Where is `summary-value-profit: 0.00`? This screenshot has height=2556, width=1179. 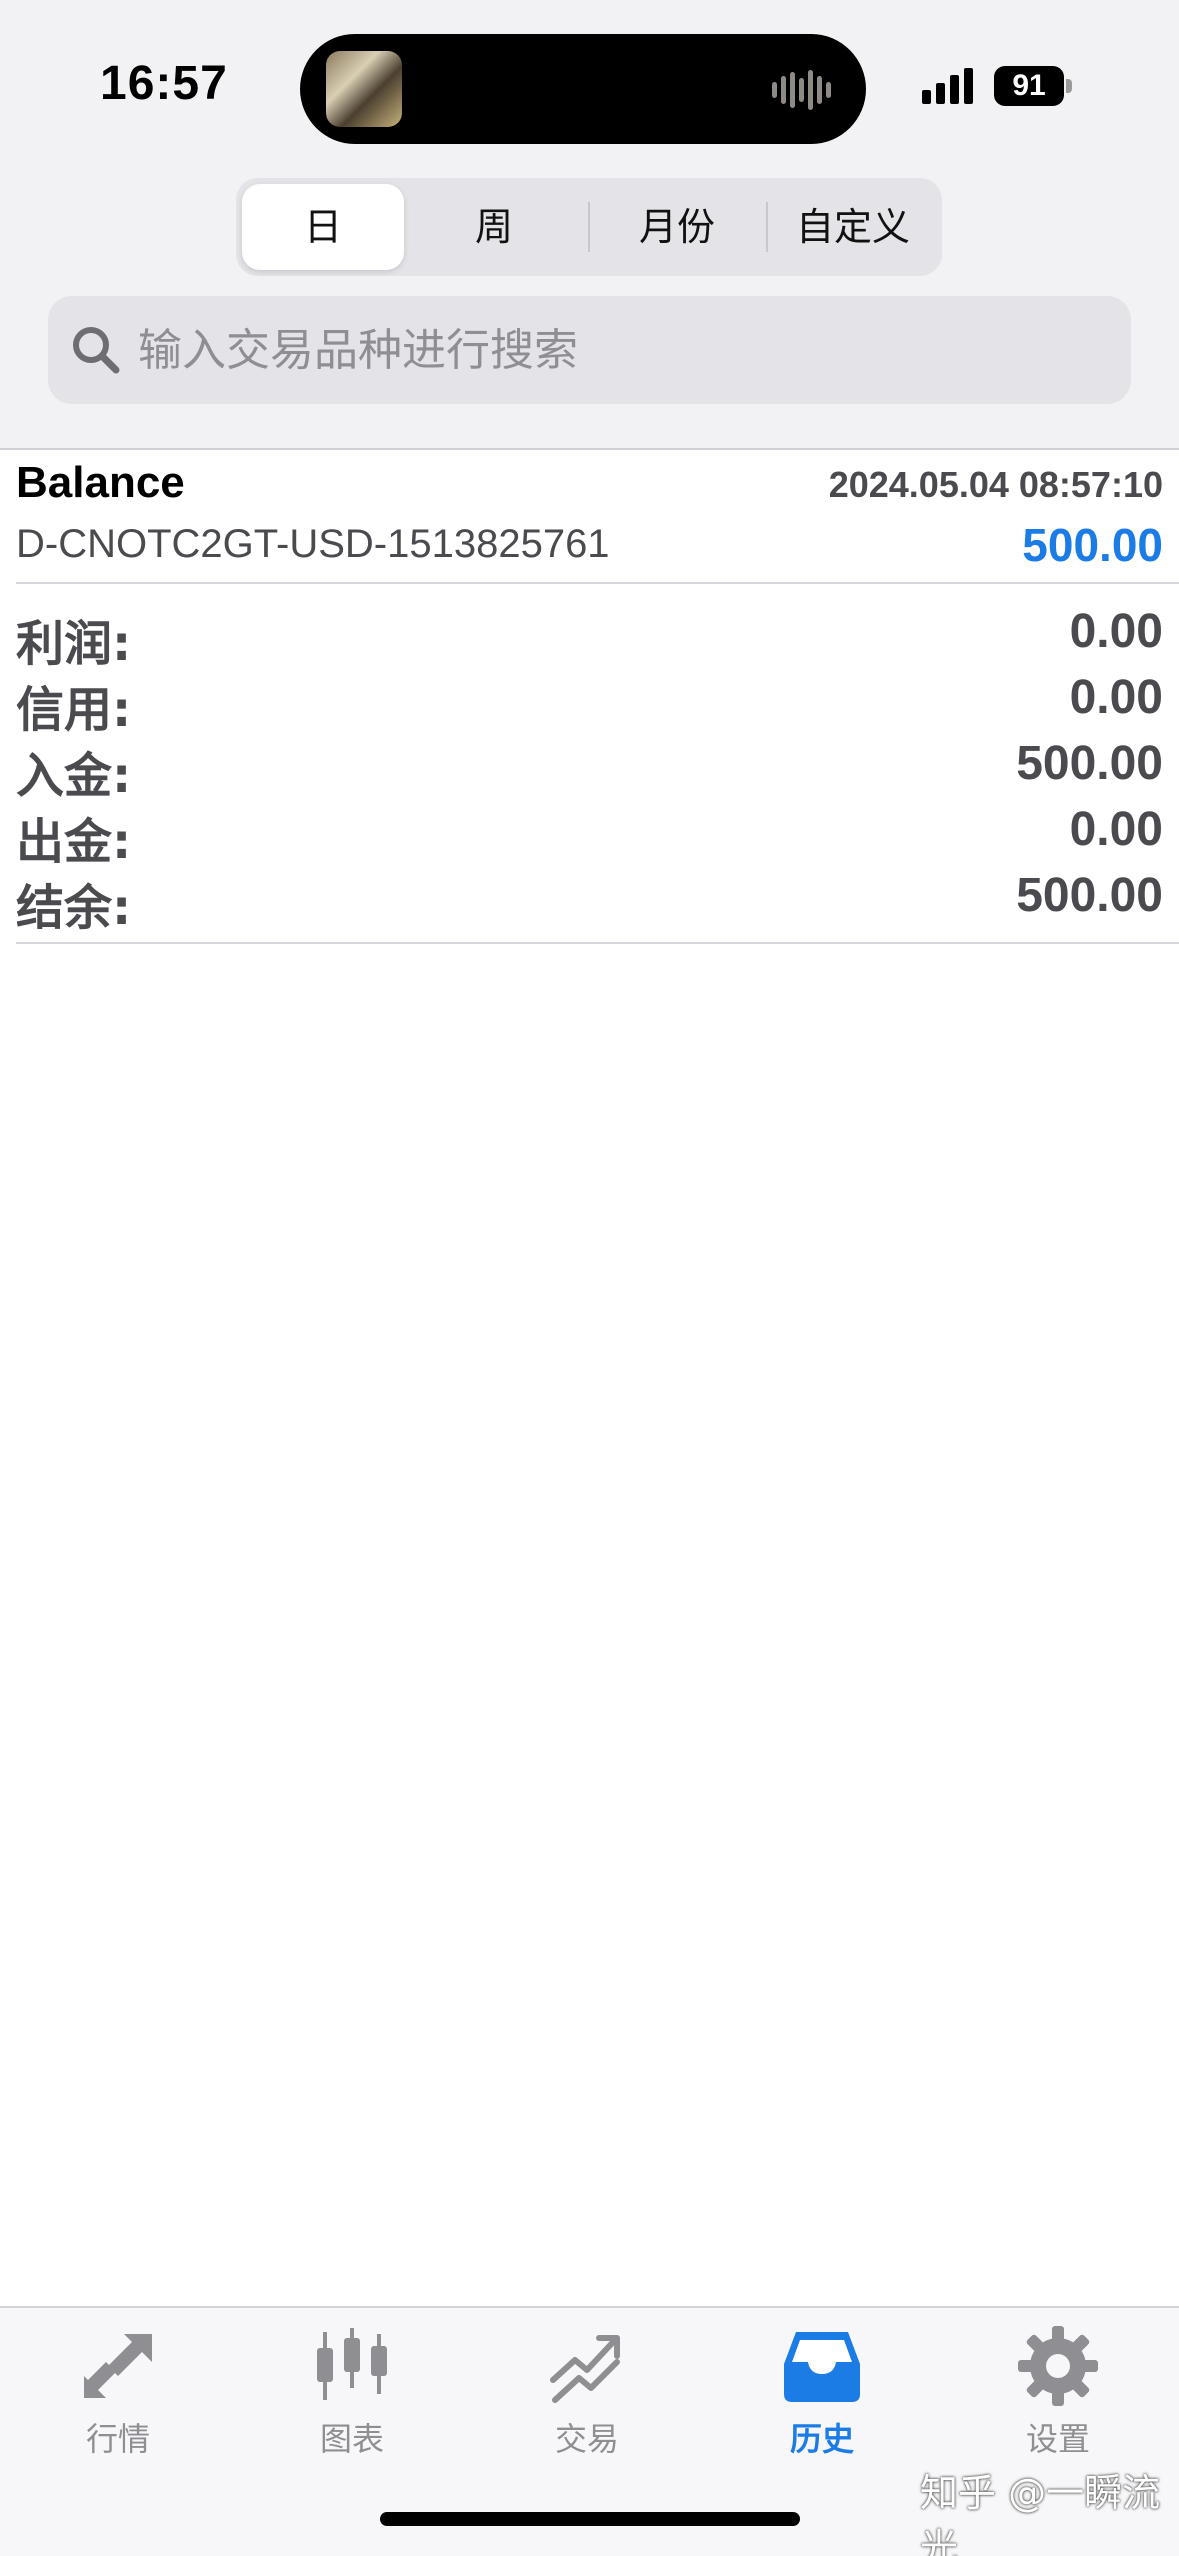 summary-value-profit: 0.00 is located at coordinates (1116, 631).